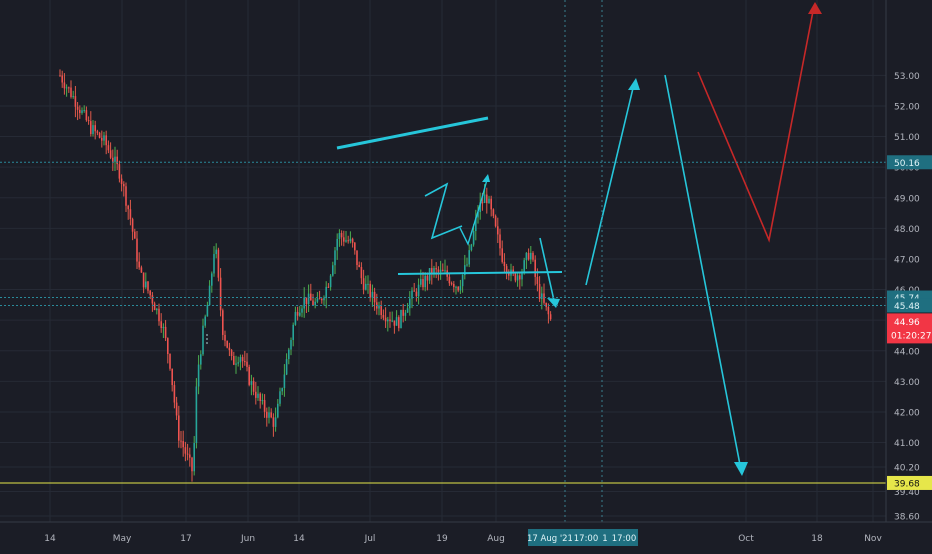 The height and width of the screenshot is (554, 932). Describe the element at coordinates (370, 539) in the screenshot. I see `x-tick-label: Jul` at that location.